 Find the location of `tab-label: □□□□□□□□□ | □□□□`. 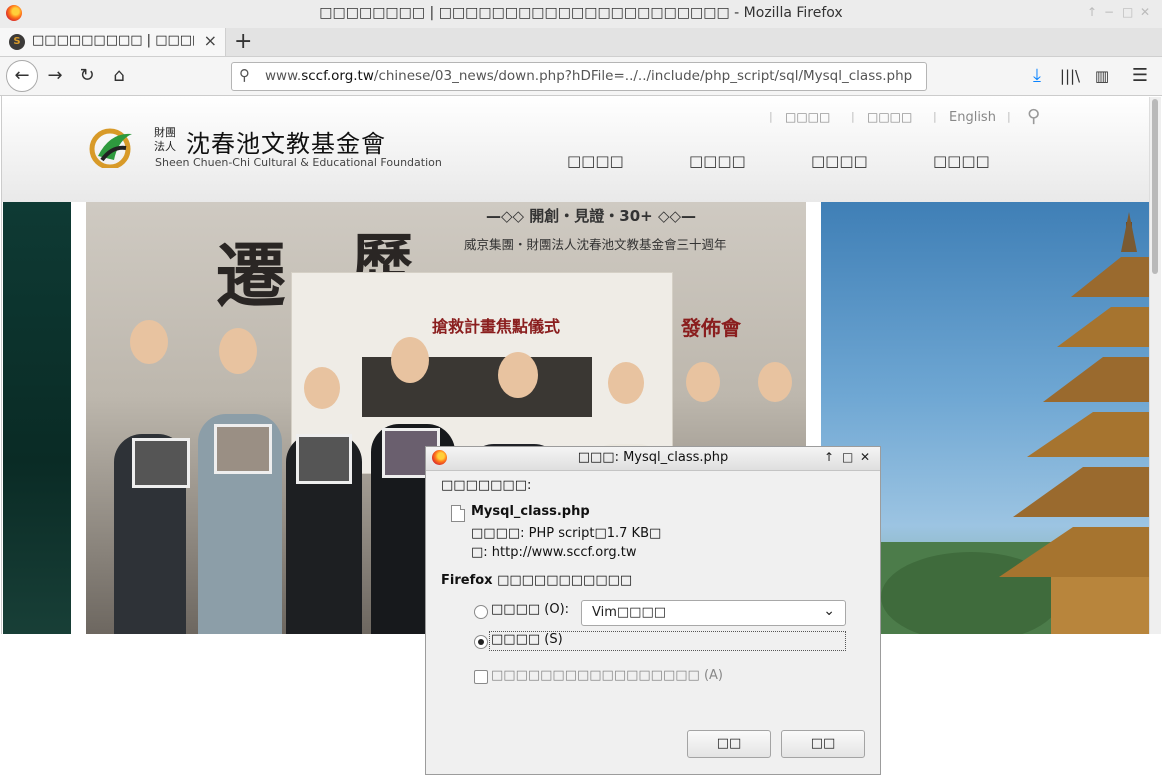

tab-label: □□□□□□□□□ | □□□□ is located at coordinates (113, 40).